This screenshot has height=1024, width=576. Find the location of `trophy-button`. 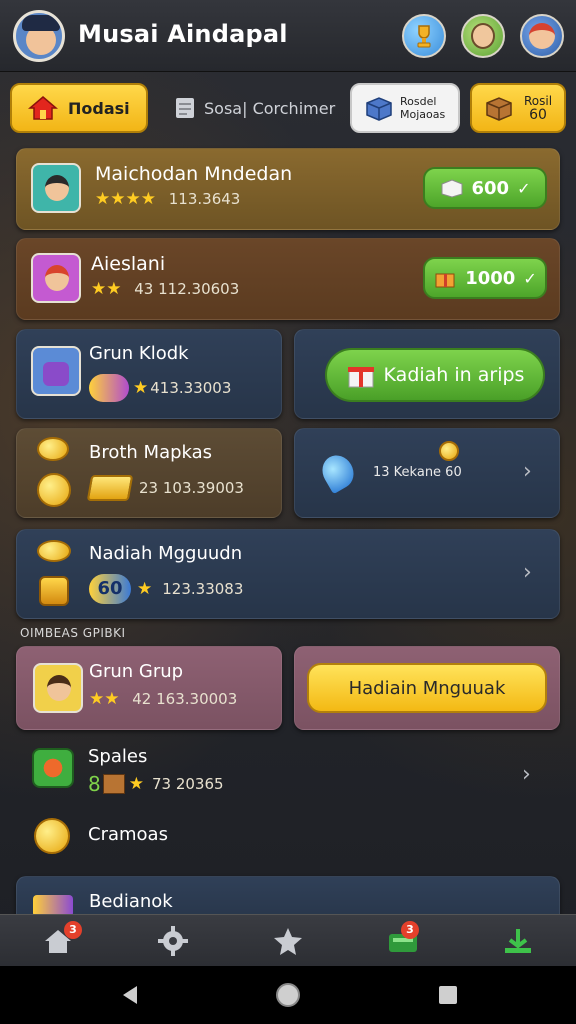

trophy-button is located at coordinates (424, 36).